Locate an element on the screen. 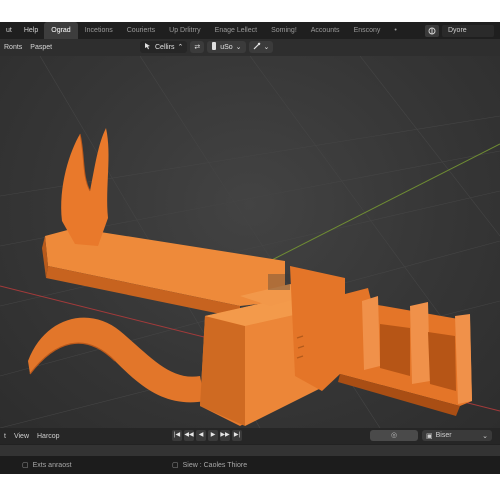 The image size is (500, 500). playback-controls: |◀ ◀◀ ◀ ▶ ▶▶ ▶| is located at coordinates (207, 435).